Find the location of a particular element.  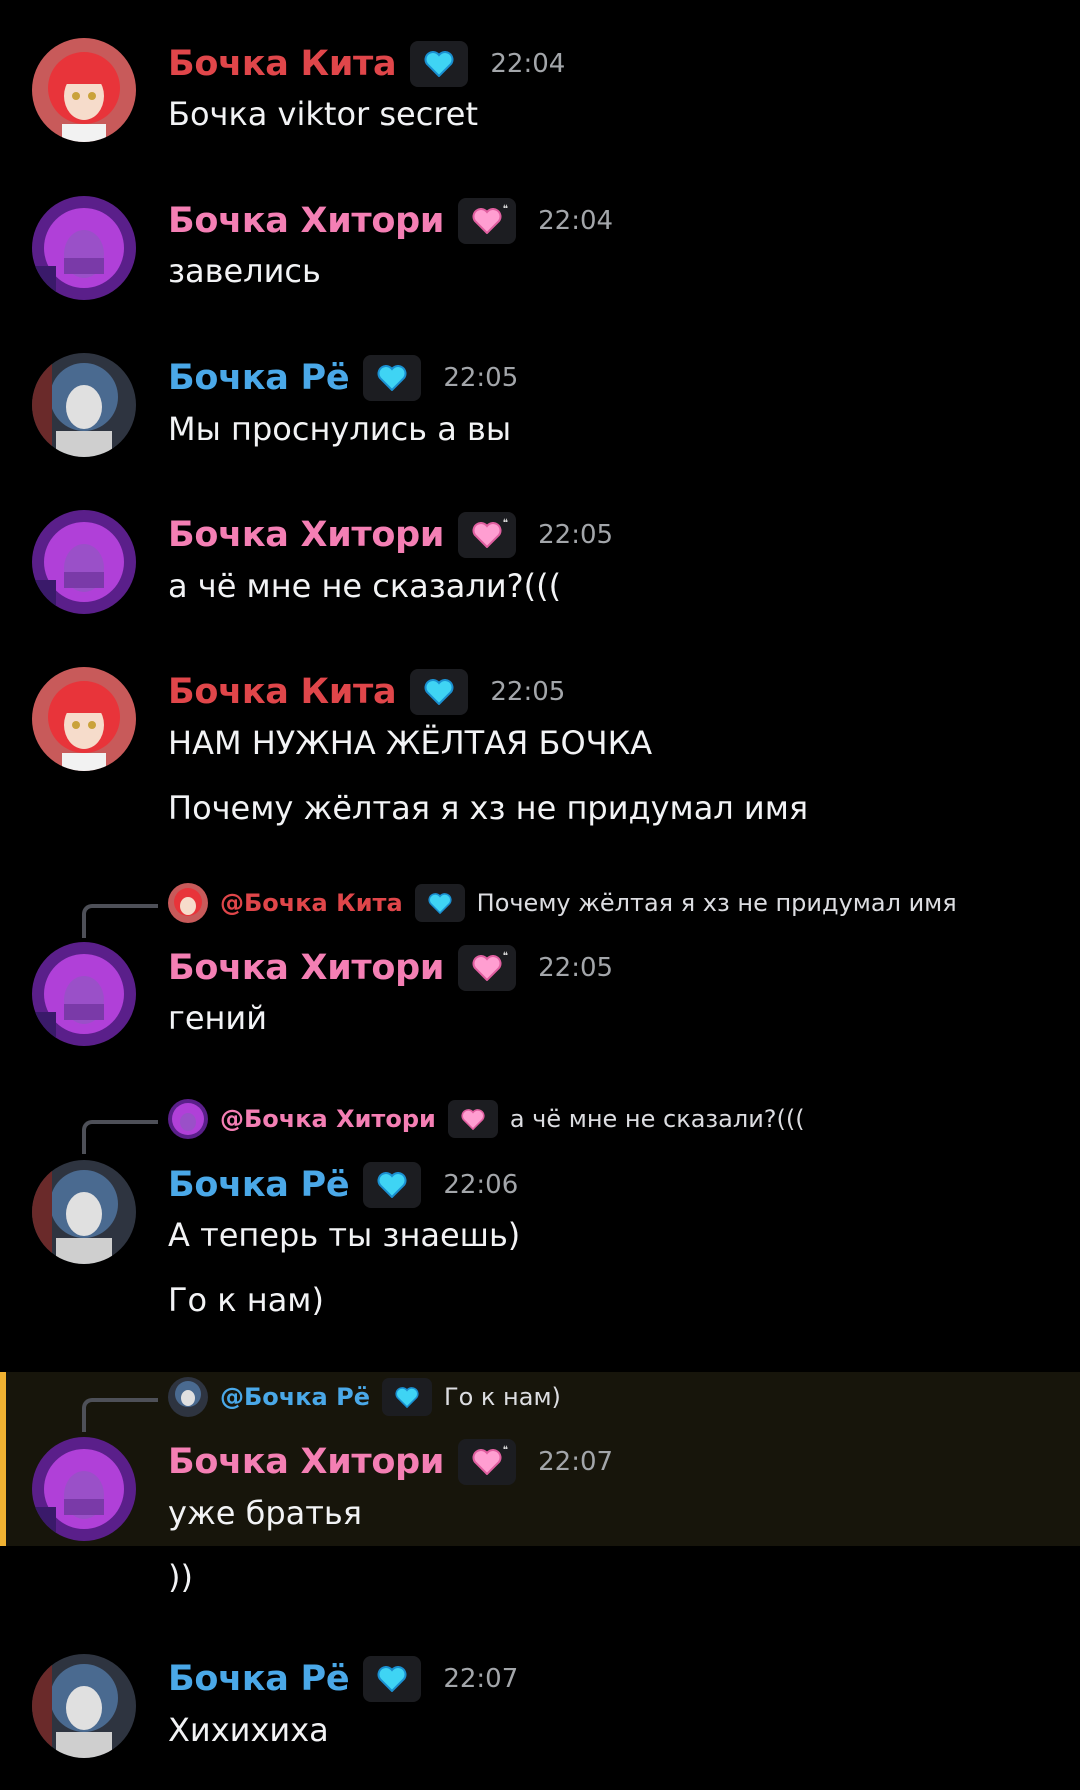

message-text: гений is located at coordinates (218, 1018).